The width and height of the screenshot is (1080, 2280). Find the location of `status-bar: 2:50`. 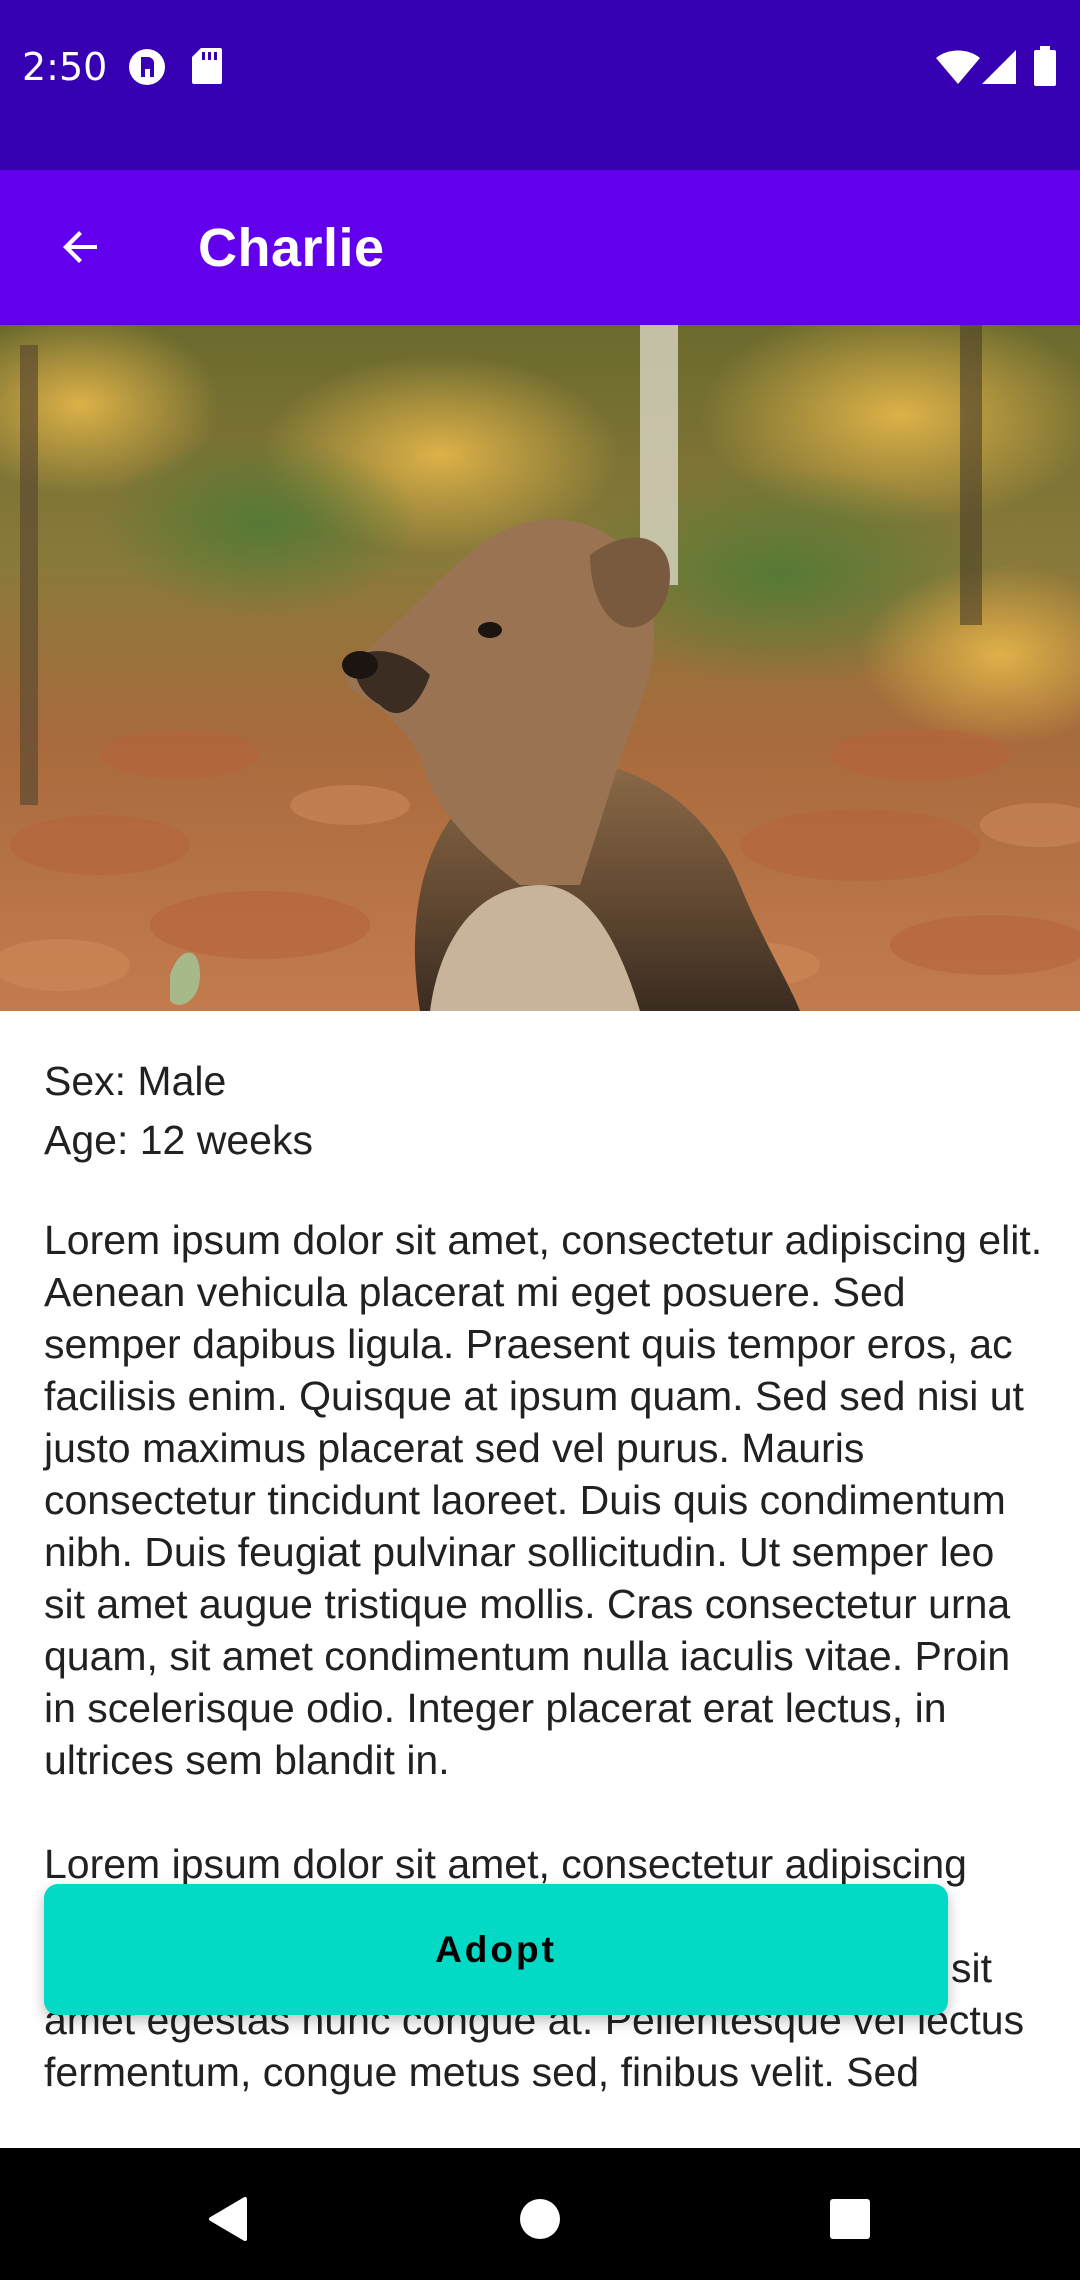

status-bar: 2:50 is located at coordinates (540, 85).